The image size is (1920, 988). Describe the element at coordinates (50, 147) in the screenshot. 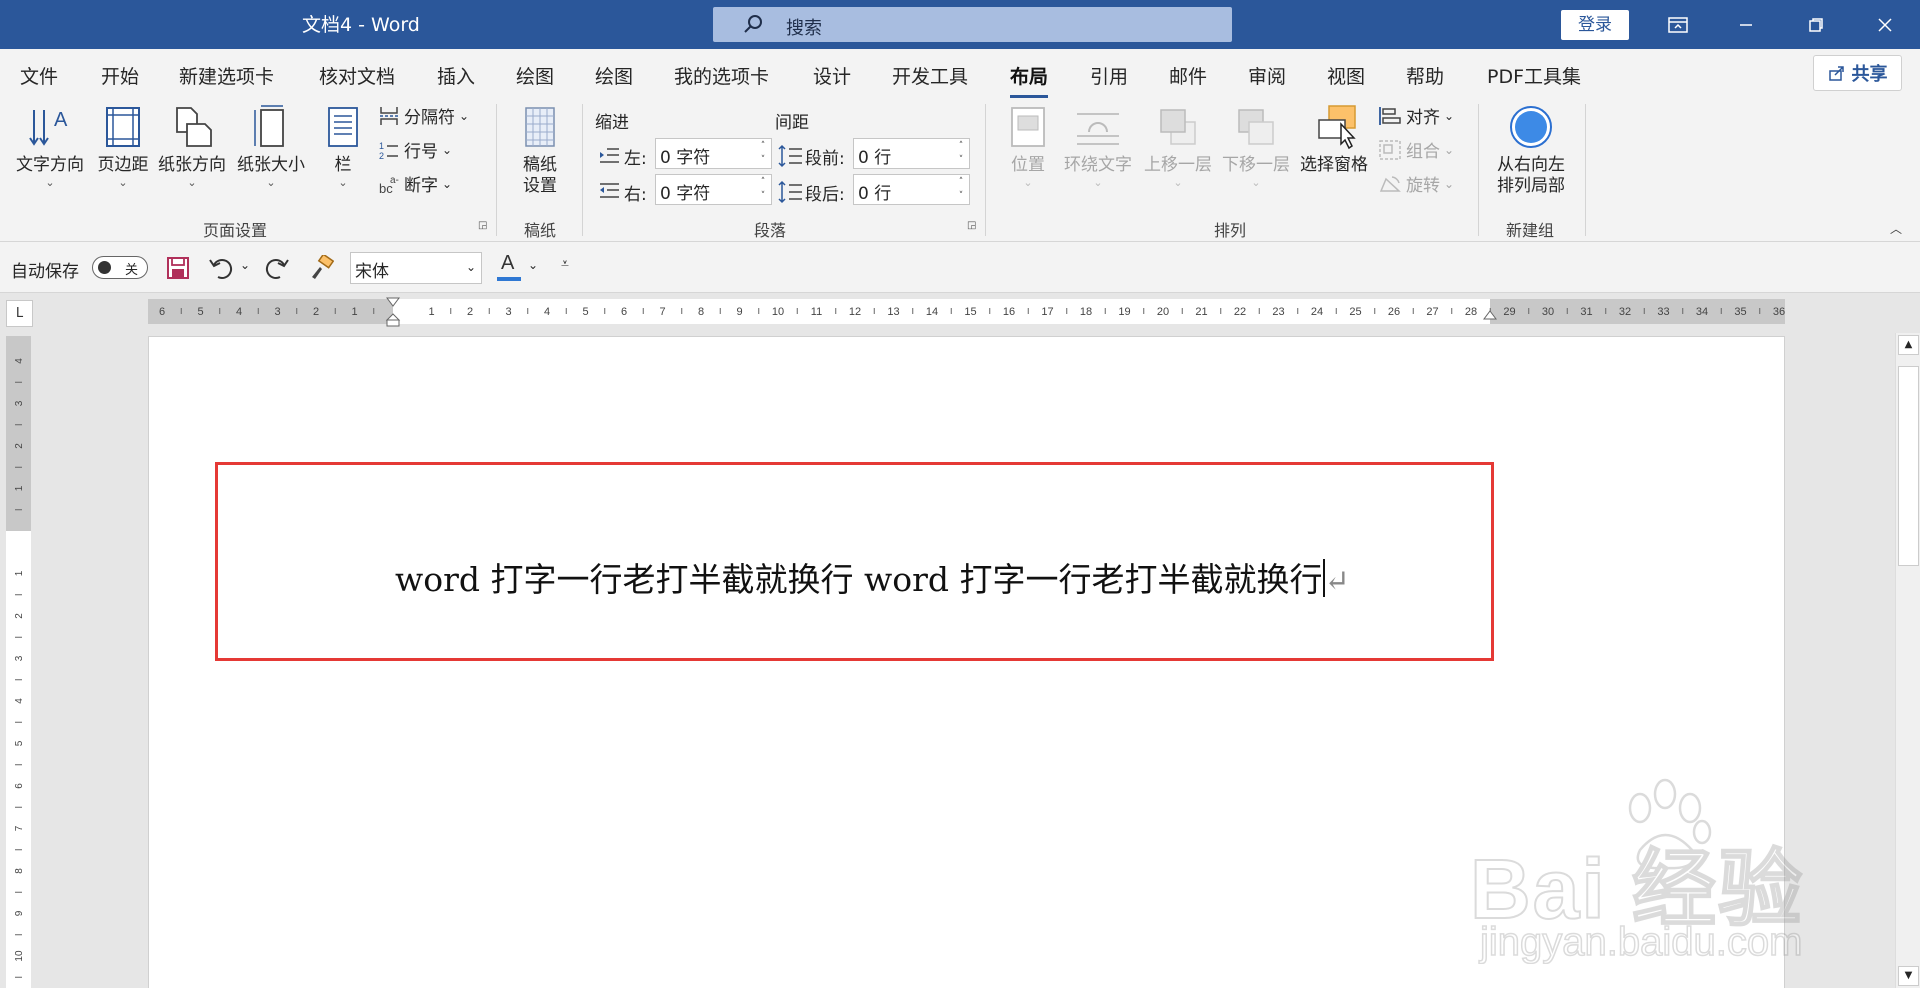

I see `text-direction-button: A 文字方向 ⌄` at that location.